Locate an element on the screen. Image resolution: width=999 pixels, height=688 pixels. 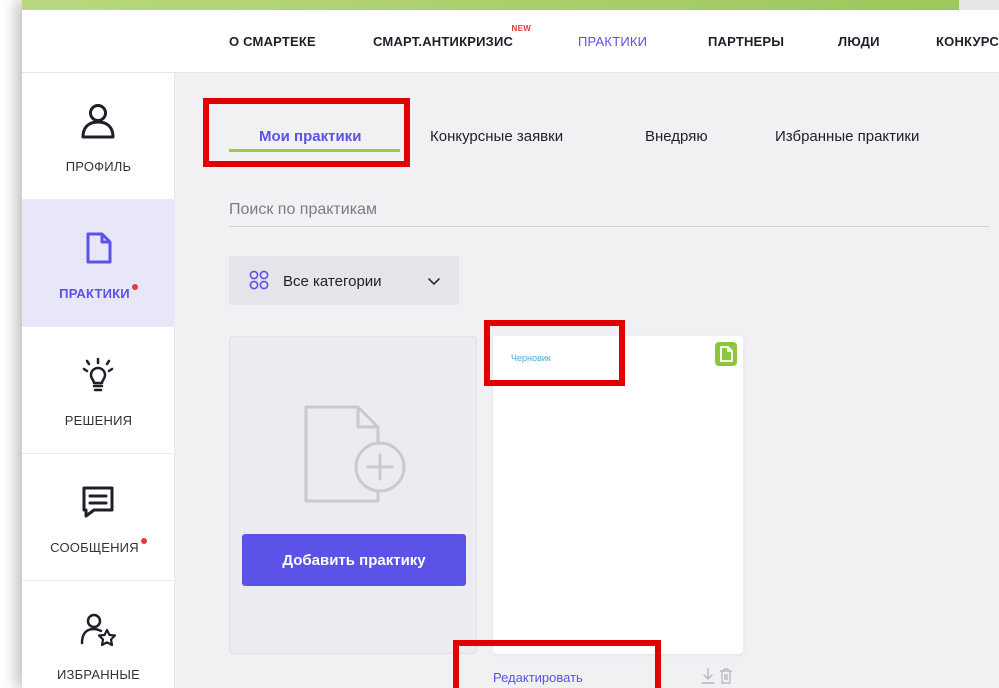
nav-people: ЛЮДИ is located at coordinates (859, 41).